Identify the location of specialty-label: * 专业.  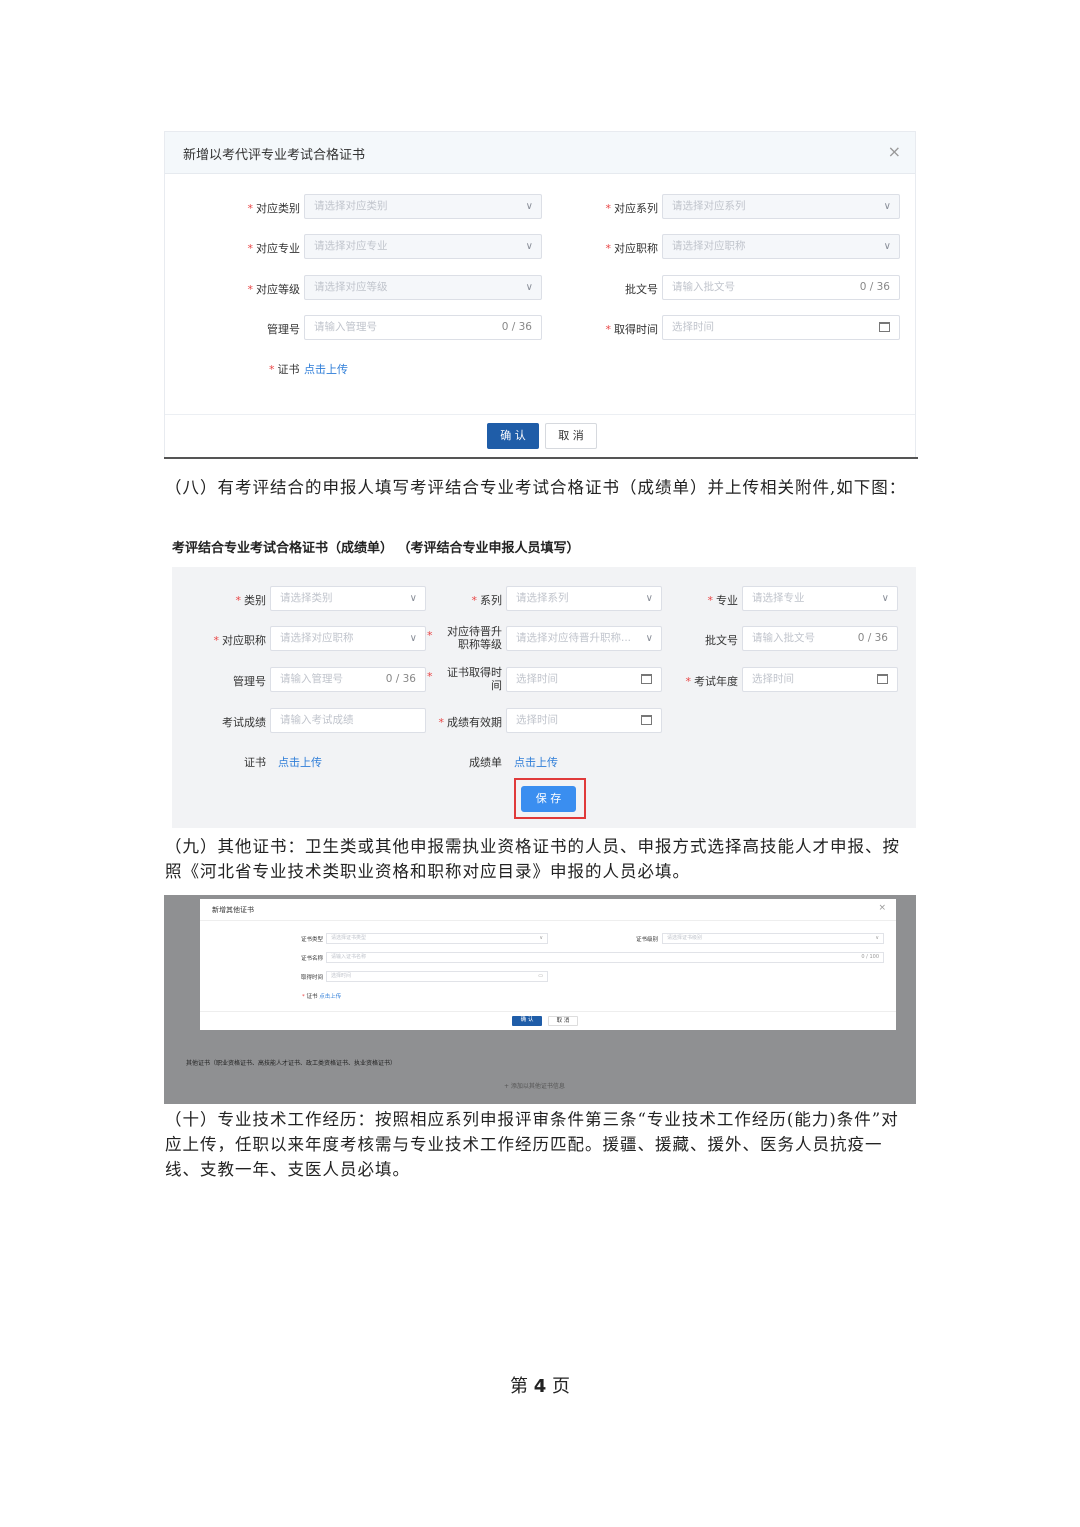
(723, 600).